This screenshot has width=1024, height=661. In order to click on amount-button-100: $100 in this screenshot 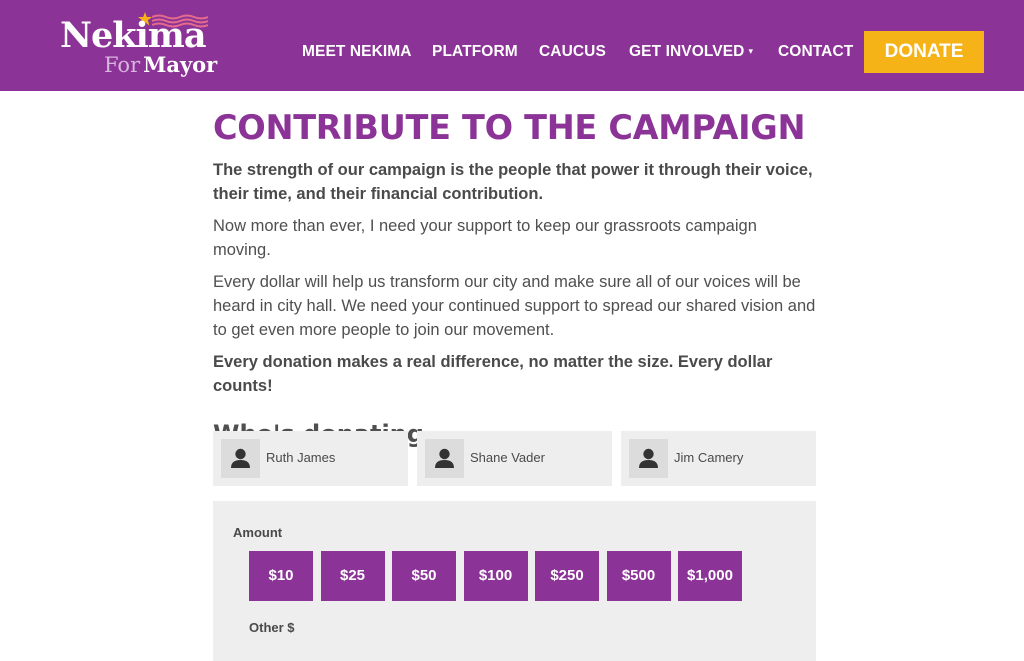, I will do `click(495, 576)`.